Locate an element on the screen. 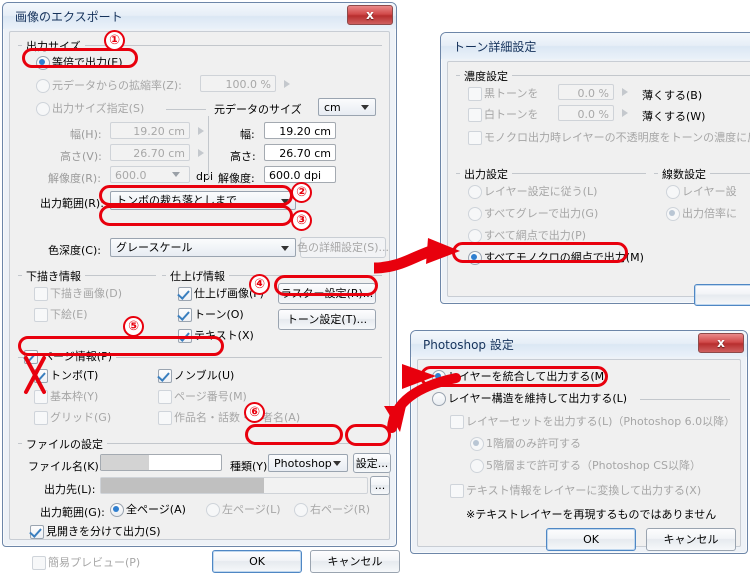 The image size is (750, 573). check-tombo: トンボ(T) is located at coordinates (66, 376).